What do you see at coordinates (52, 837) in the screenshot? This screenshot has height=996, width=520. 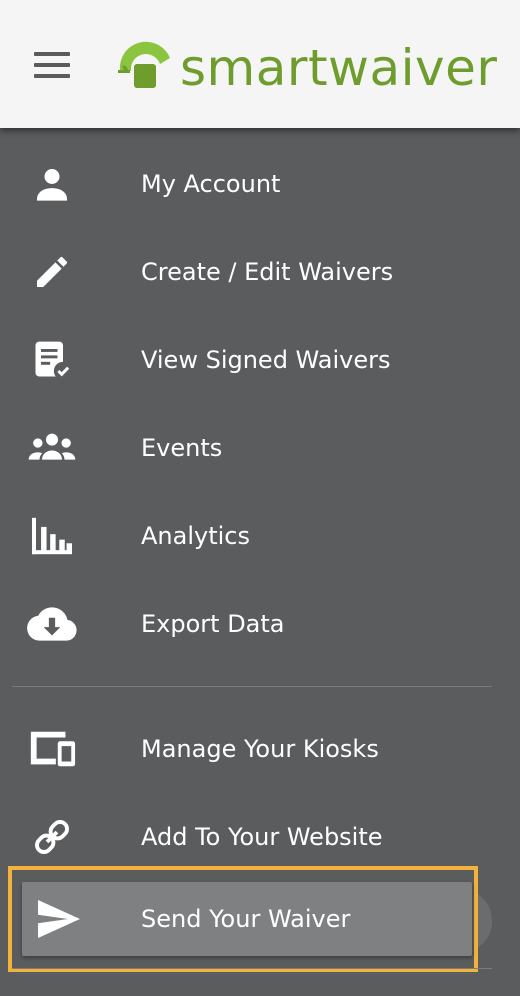 I see `link-icon` at bounding box center [52, 837].